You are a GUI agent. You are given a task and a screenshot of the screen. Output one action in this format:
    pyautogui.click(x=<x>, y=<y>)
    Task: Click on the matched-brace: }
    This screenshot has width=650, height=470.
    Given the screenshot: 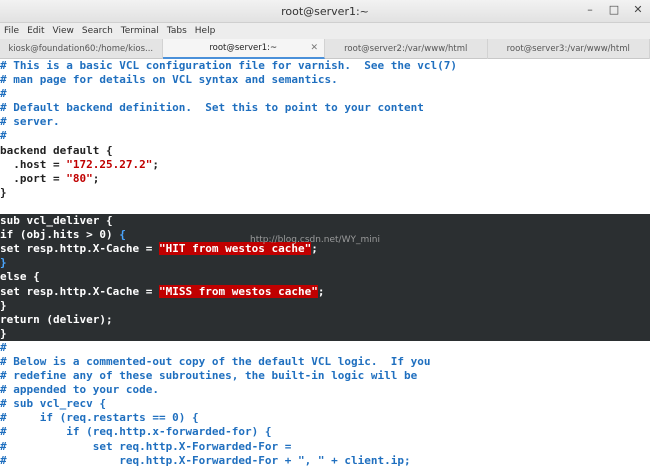 What is the action you would take?
    pyautogui.click(x=3, y=263)
    